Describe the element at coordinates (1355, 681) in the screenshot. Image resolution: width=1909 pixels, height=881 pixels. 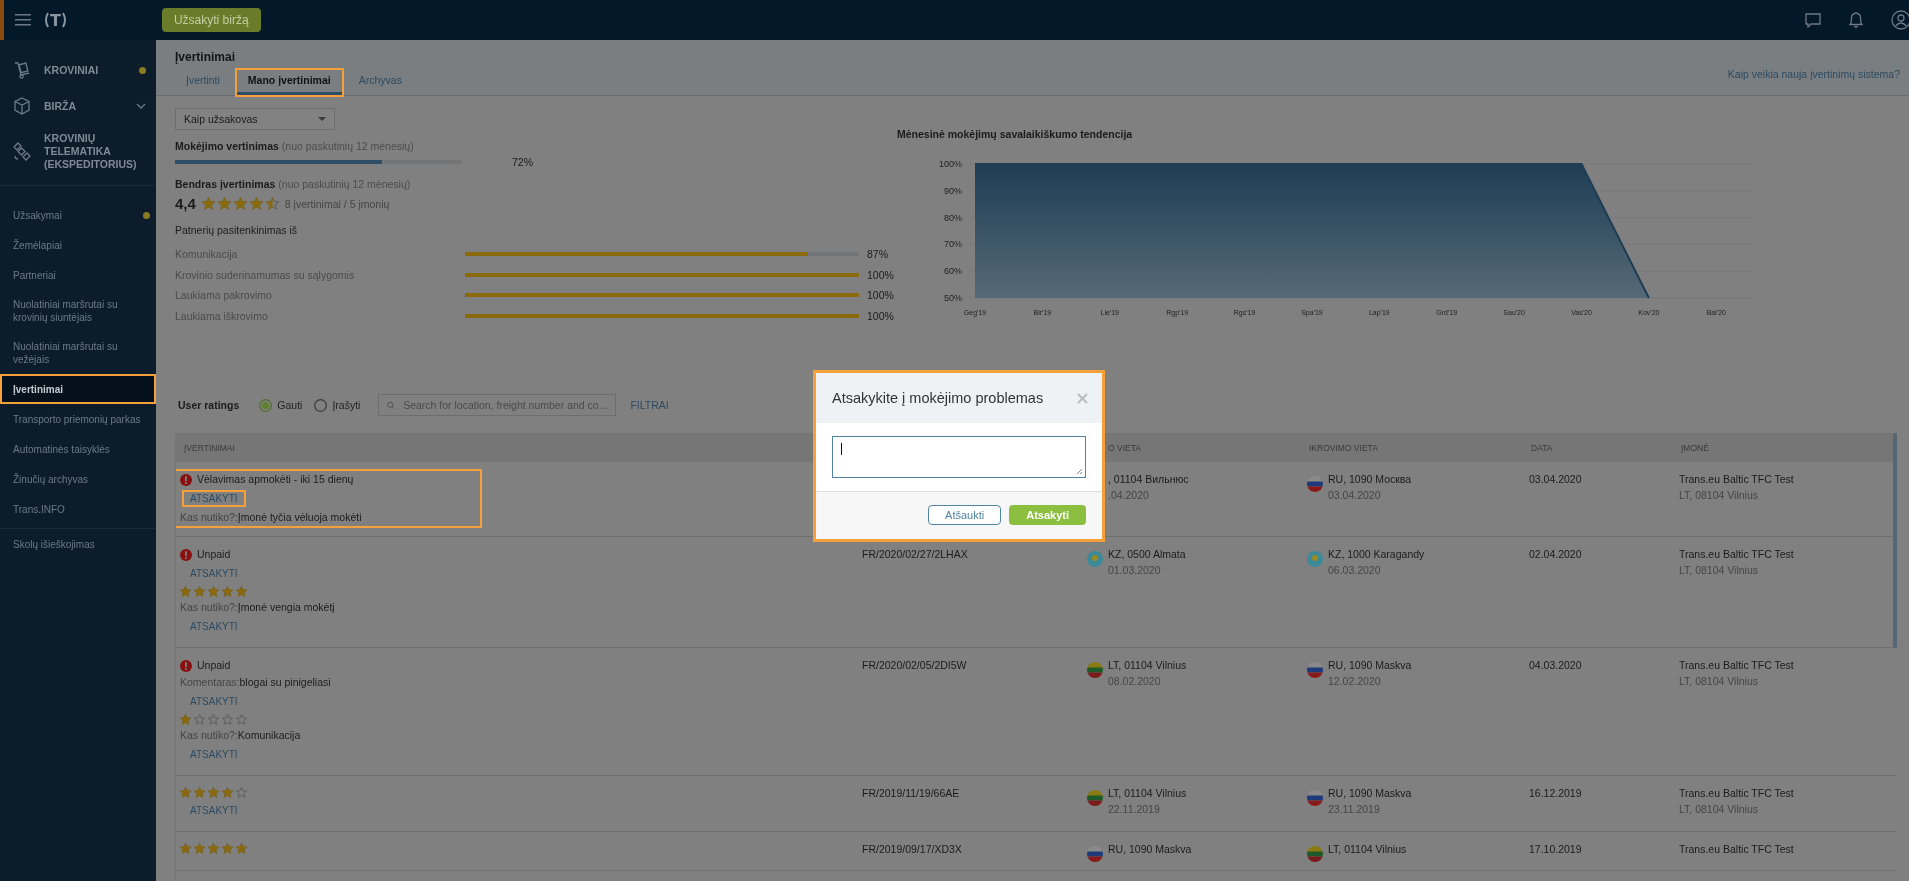
I see `date-text: 12.02.2020` at that location.